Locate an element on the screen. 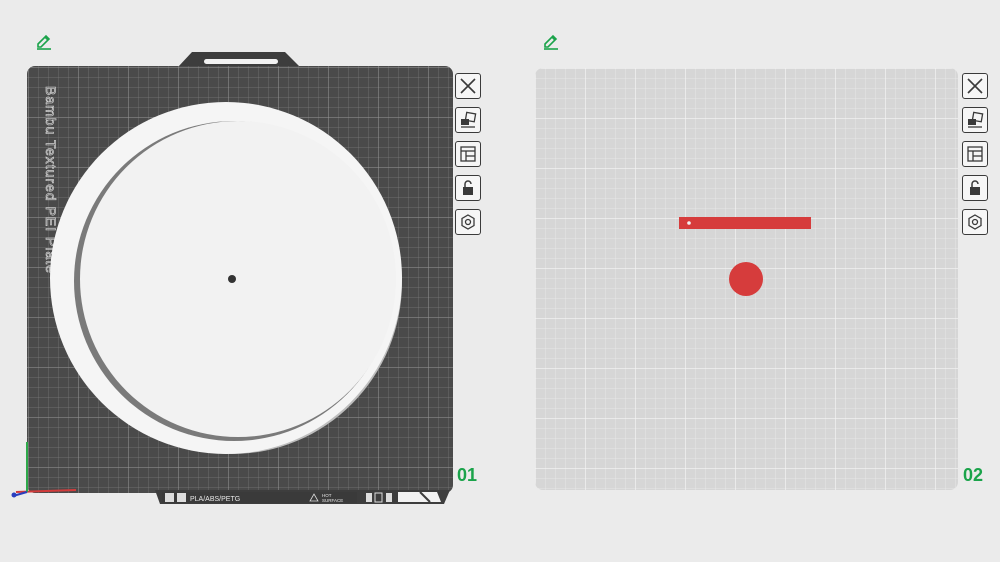  plate-1-toolbar is located at coordinates (468, 154).